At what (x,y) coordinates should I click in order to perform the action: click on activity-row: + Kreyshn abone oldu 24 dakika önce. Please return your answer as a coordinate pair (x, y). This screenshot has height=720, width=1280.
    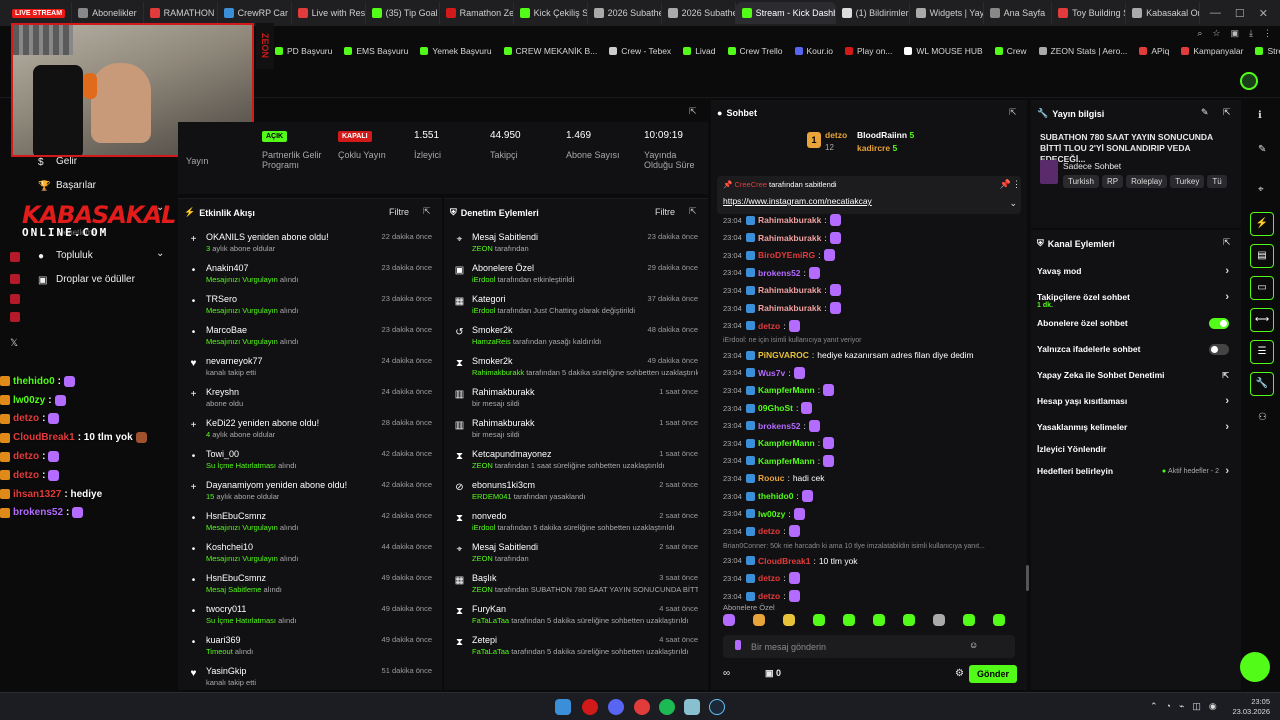
    Looking at the image, I should click on (310, 399).